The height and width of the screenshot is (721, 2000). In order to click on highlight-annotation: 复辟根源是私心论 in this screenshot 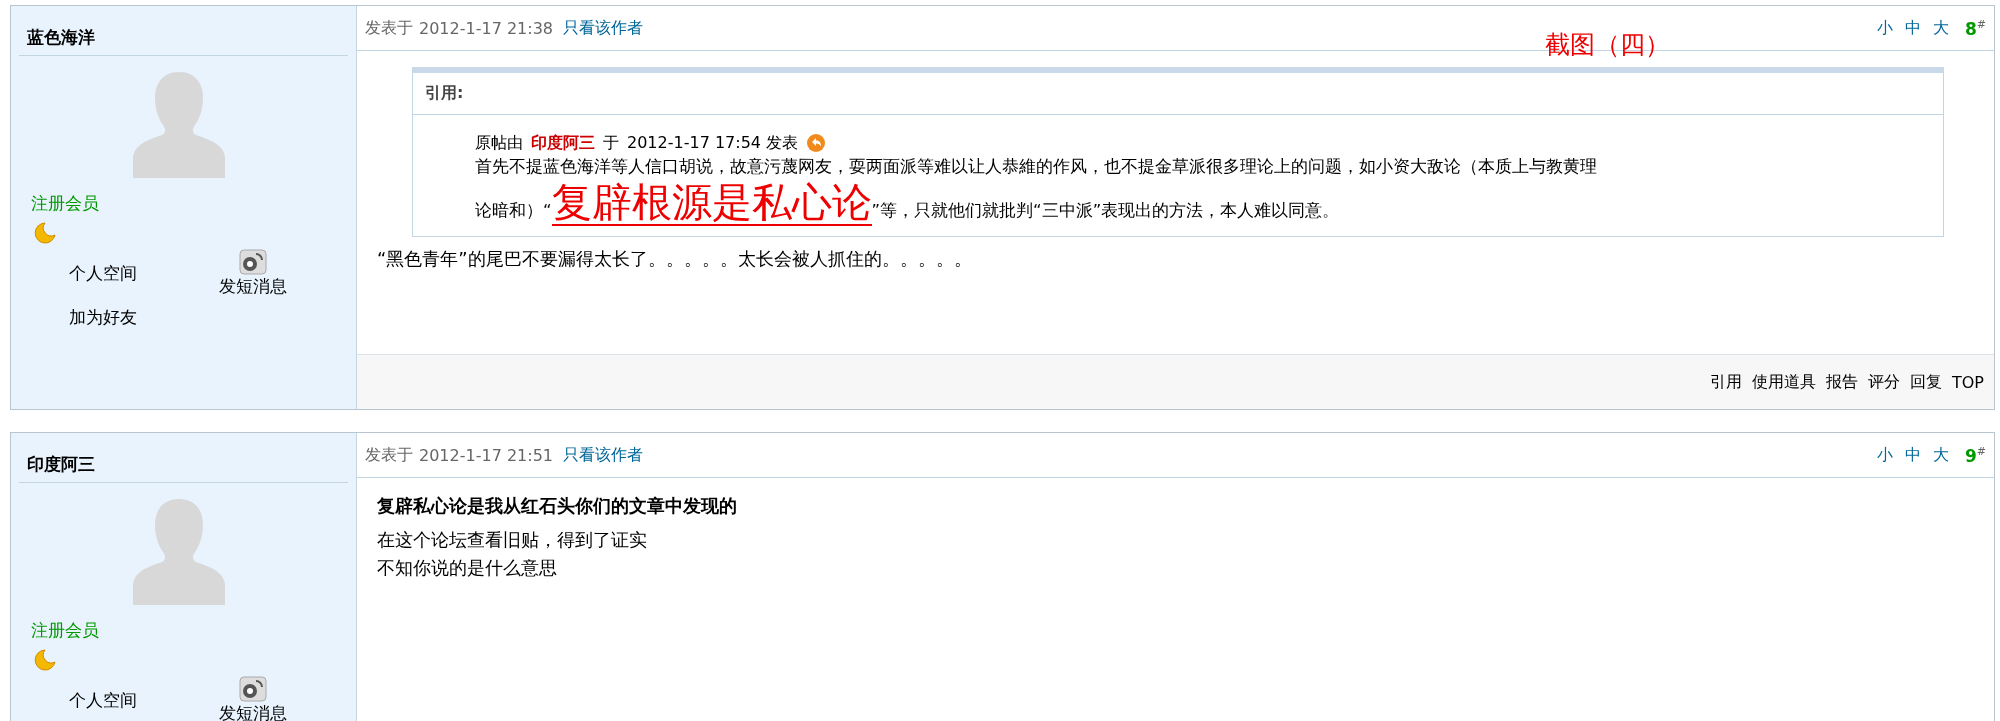, I will do `click(711, 202)`.